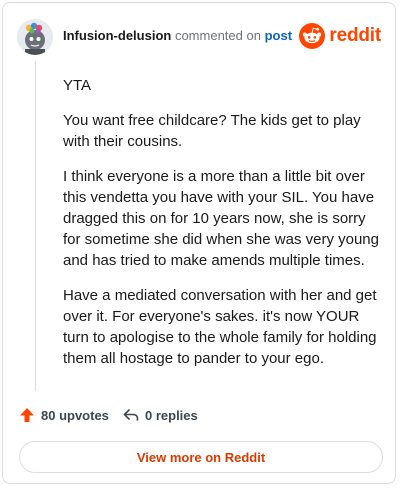  What do you see at coordinates (35, 226) in the screenshot?
I see `thread-line` at bounding box center [35, 226].